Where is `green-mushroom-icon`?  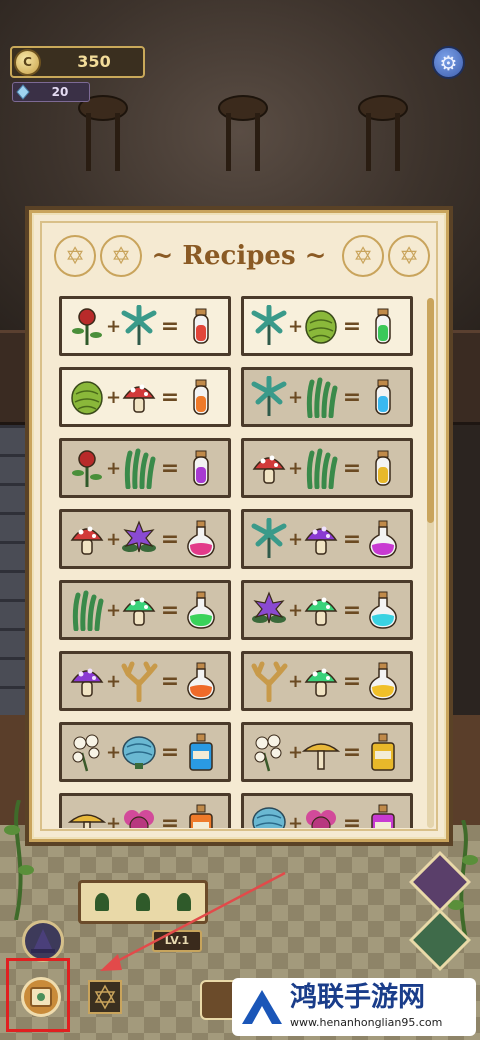 green-mushroom-icon is located at coordinates (321, 611).